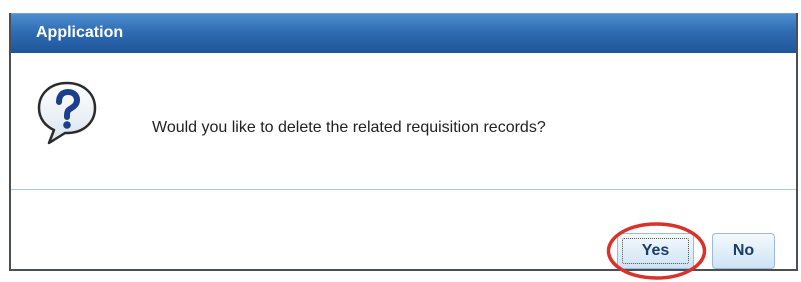 This screenshot has height=282, width=801. Describe the element at coordinates (67, 113) in the screenshot. I see `question-icon` at that location.